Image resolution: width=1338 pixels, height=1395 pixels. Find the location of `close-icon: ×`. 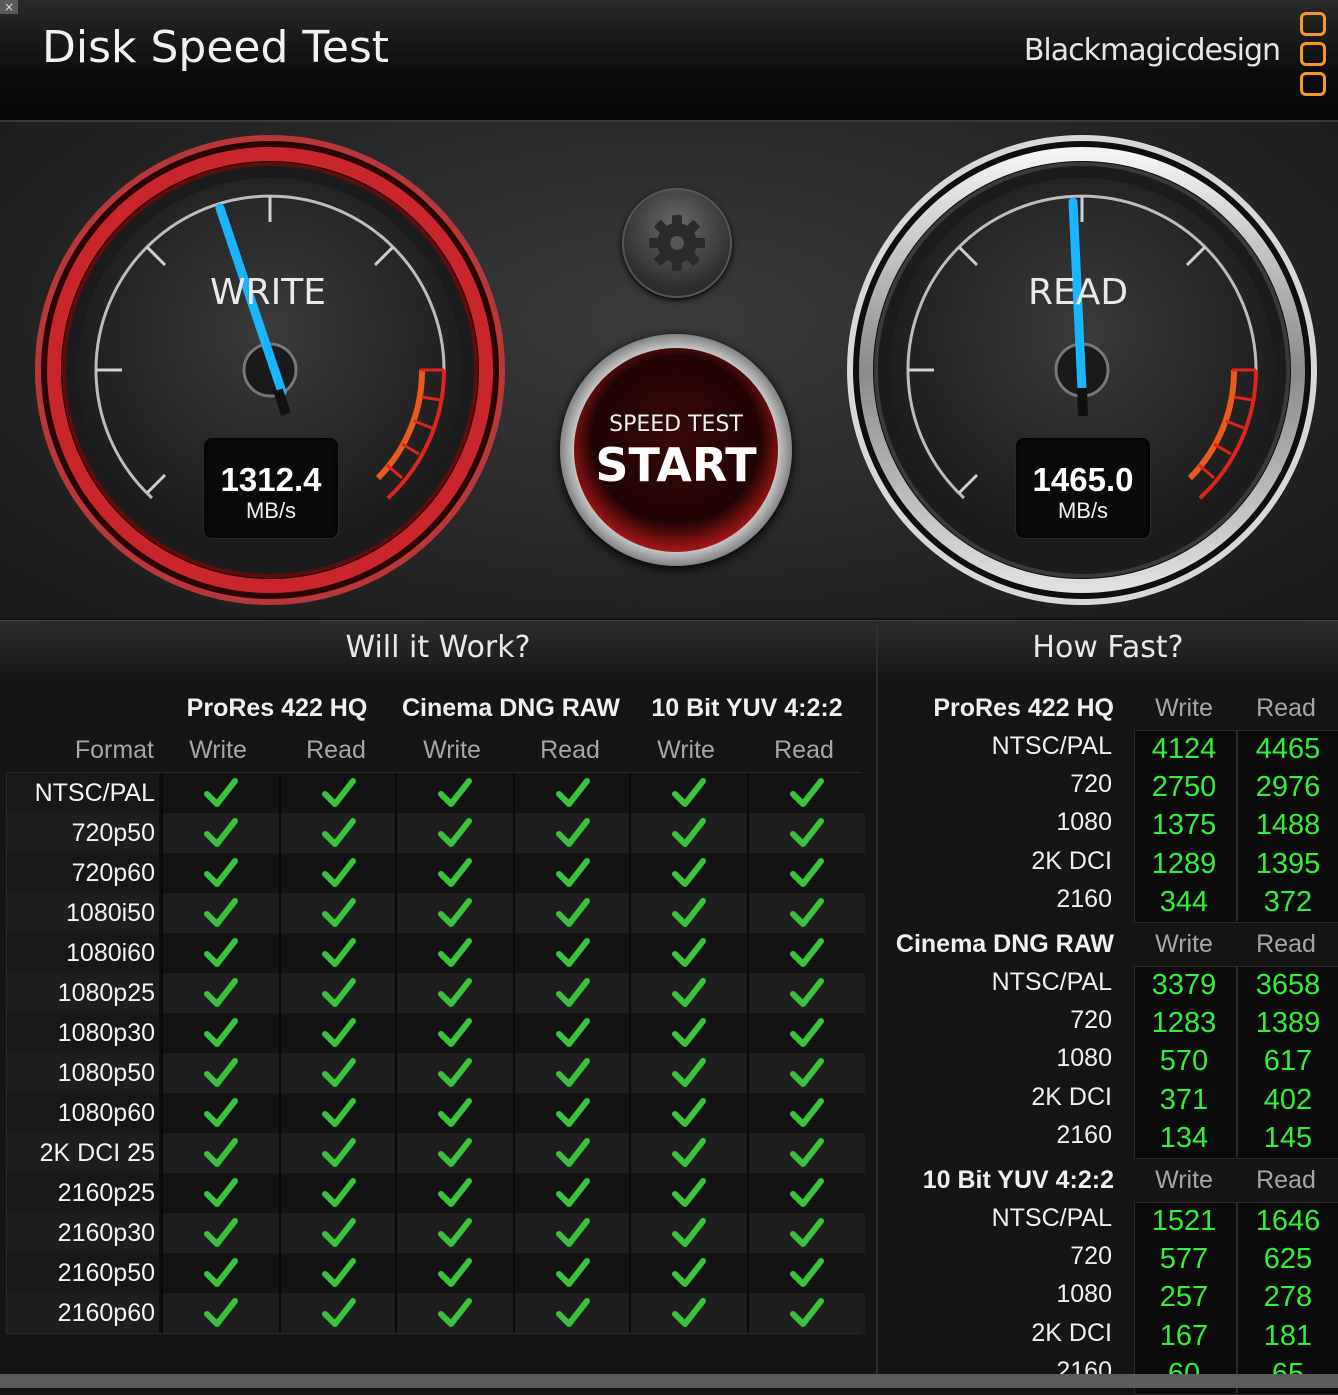

close-icon: × is located at coordinates (9, 7).